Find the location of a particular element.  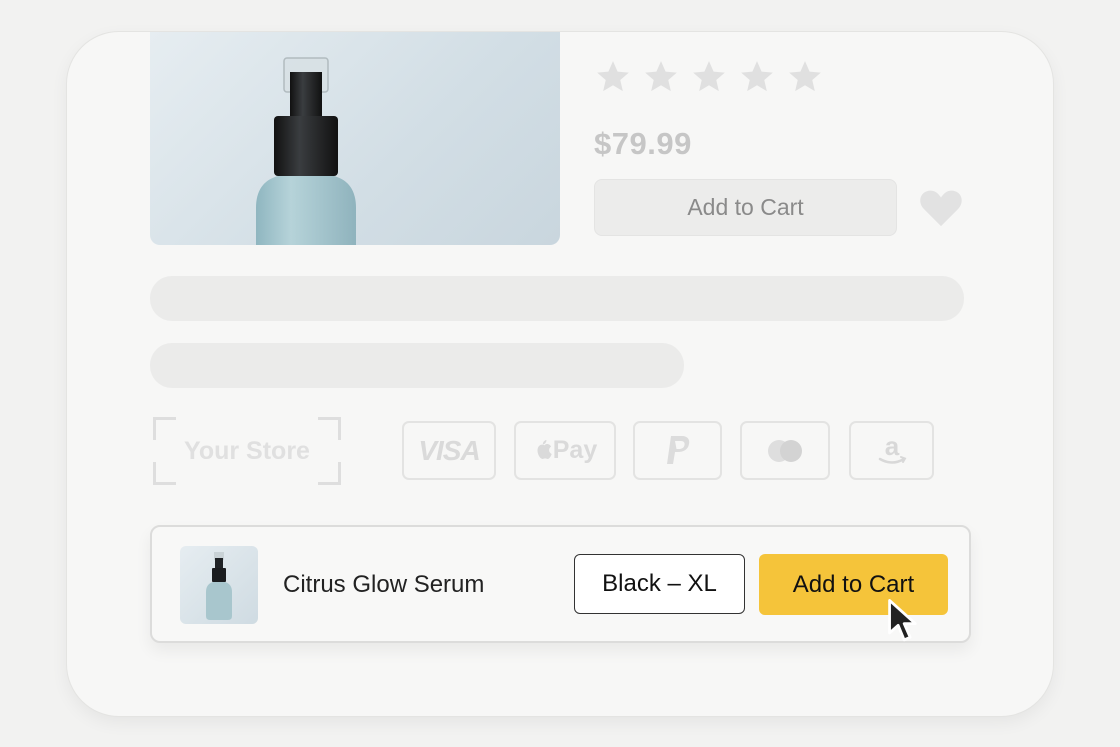

amazon-pay-badge: a is located at coordinates (891, 450).